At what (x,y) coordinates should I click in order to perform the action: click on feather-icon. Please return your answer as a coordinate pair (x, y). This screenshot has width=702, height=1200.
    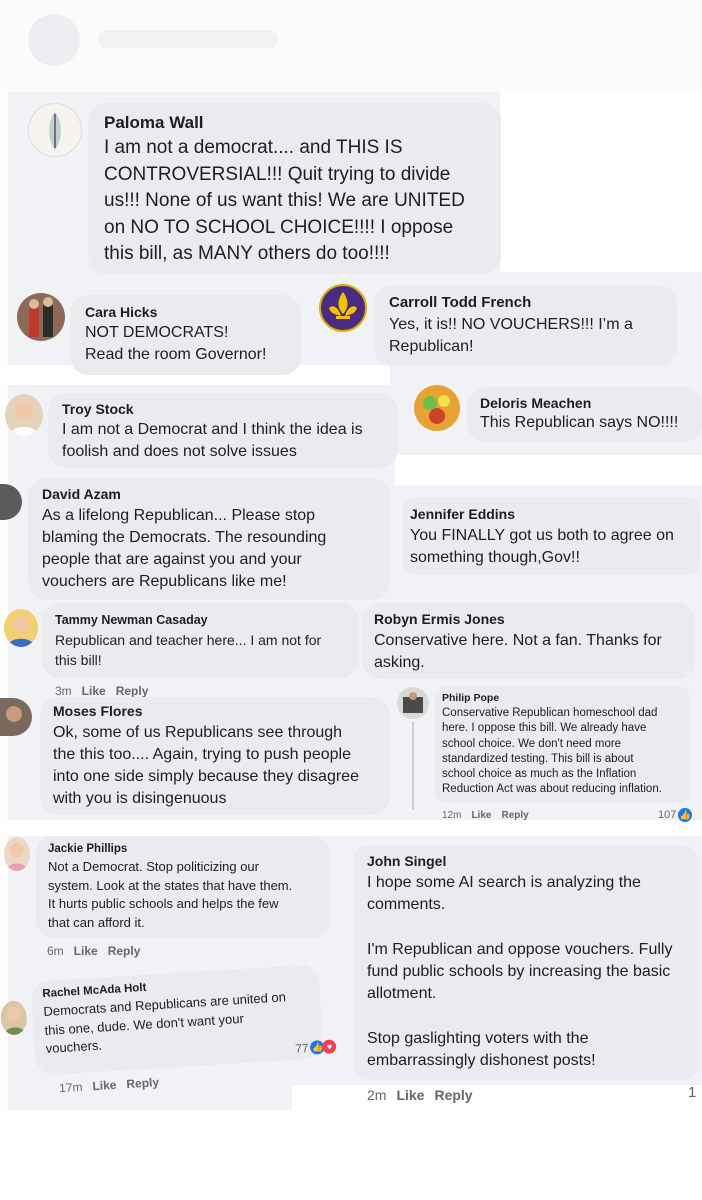
    Looking at the image, I should click on (55, 131).